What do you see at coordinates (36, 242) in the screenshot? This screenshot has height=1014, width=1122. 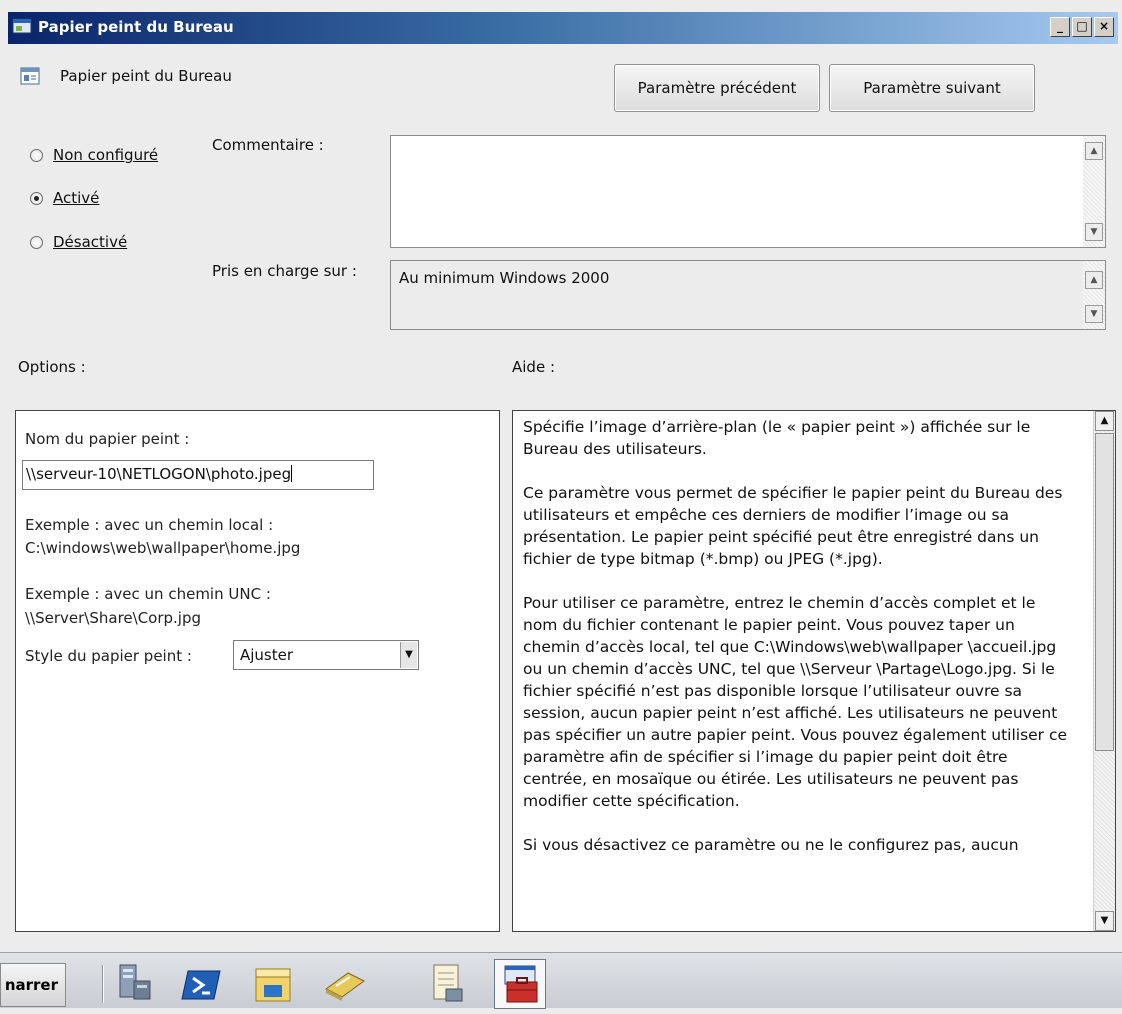 I see `radio-disabled-control` at bounding box center [36, 242].